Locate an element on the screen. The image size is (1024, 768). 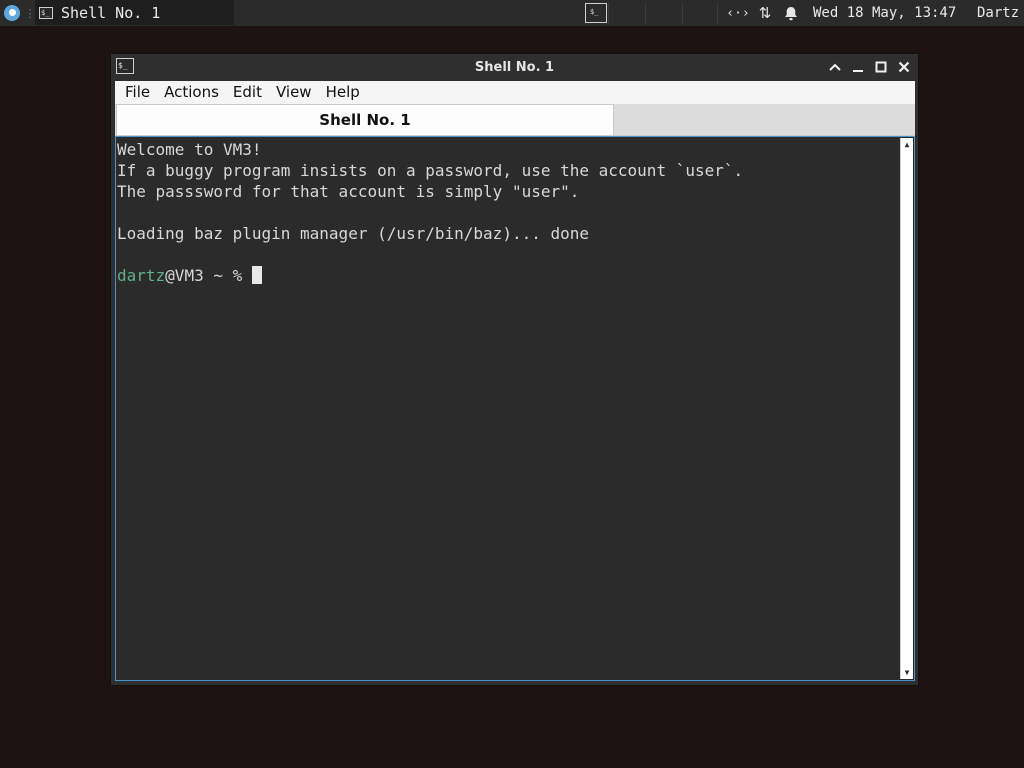
tab-bar: Shell No. 1 is located at coordinates (515, 120).